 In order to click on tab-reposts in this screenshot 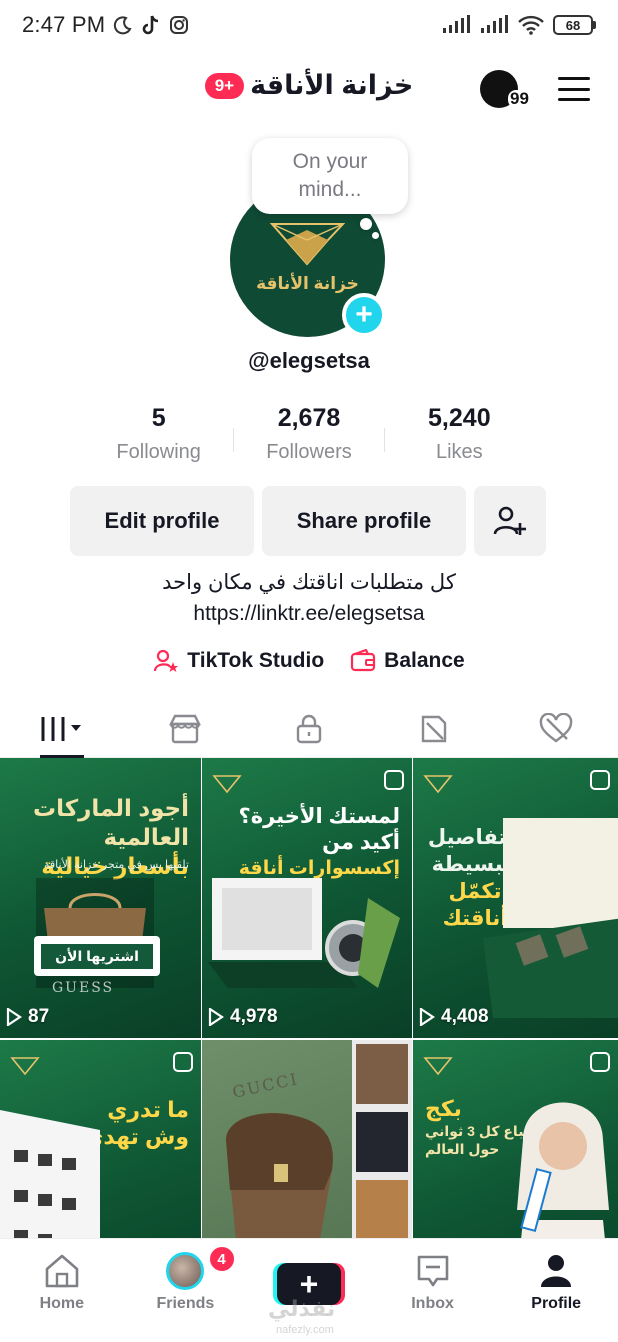, I will do `click(433, 728)`.